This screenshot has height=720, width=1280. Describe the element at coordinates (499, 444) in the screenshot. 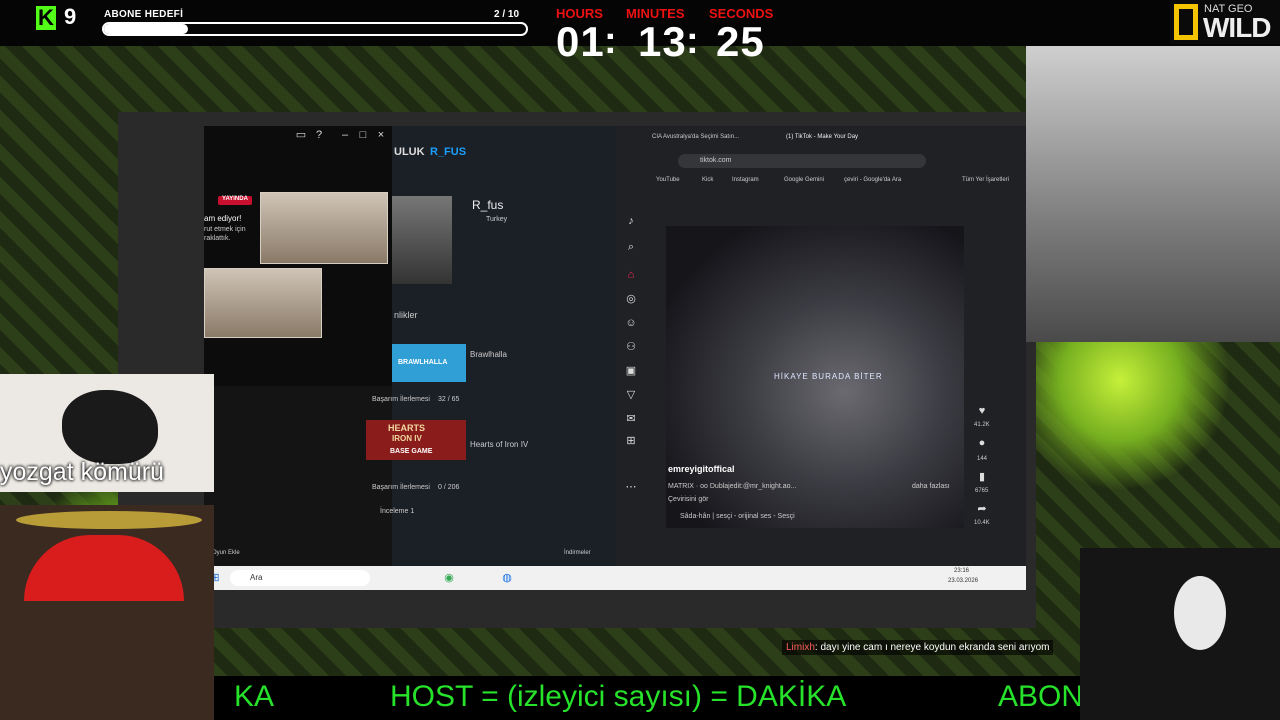

I see `game-title: Hearts of Iron IV` at that location.